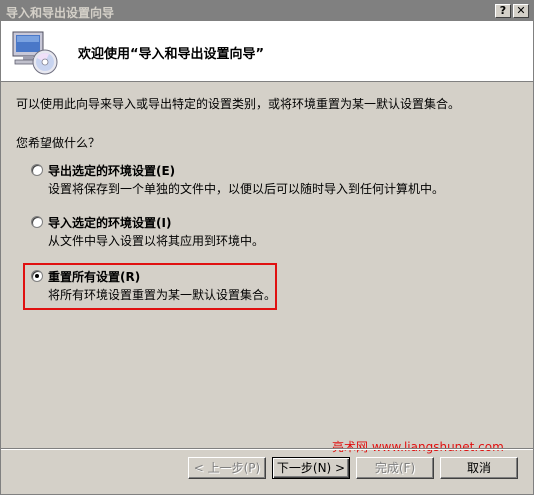  I want to click on wizard-heading: 欢迎使用“导入和导出设置向导”, so click(171, 54).